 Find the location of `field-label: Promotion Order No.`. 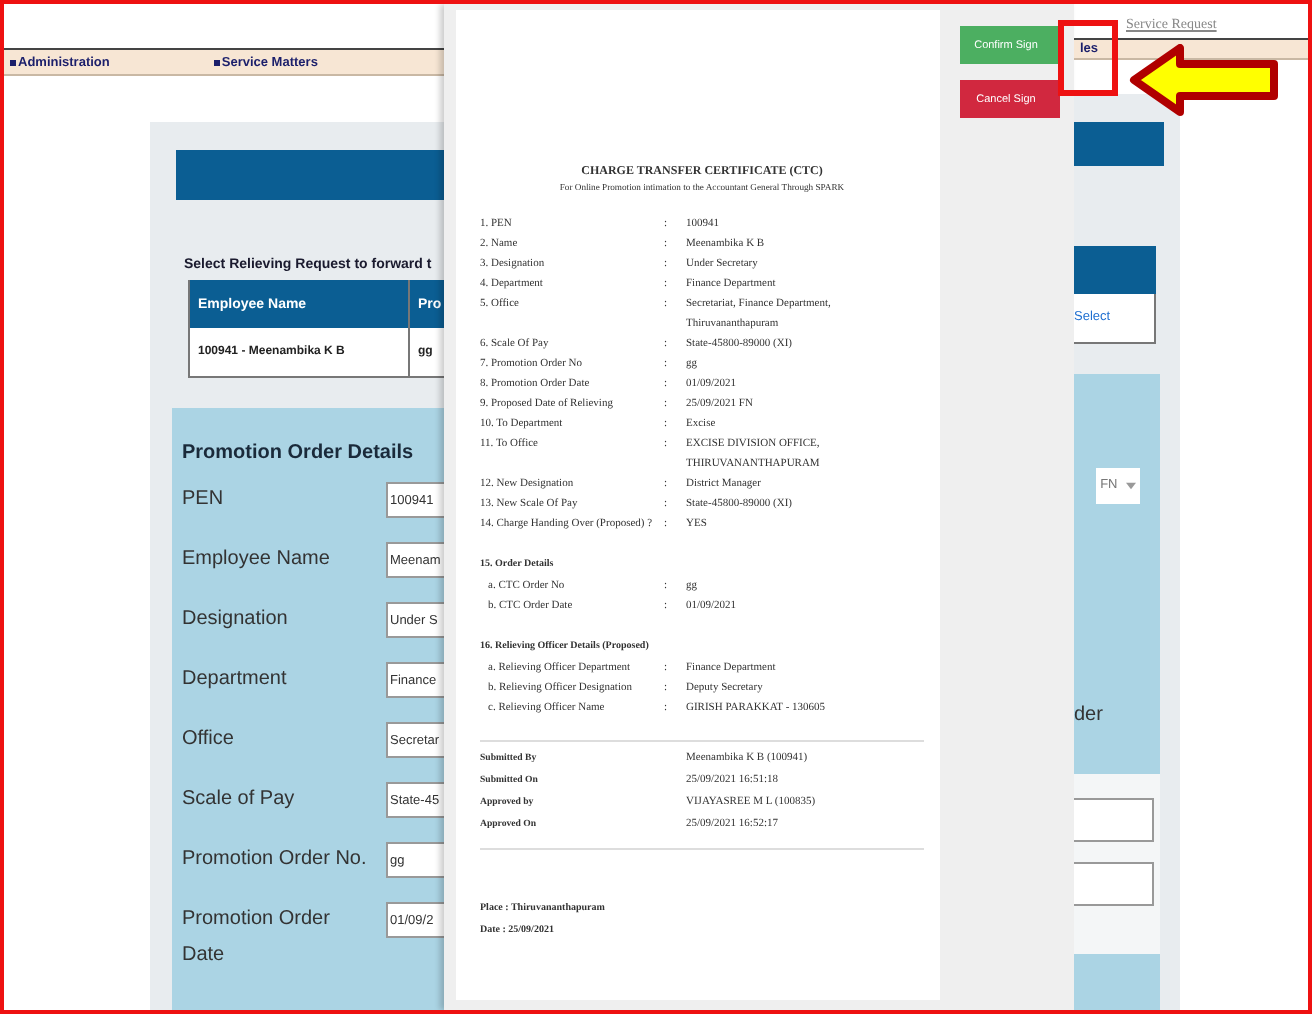

field-label: Promotion Order No. is located at coordinates (275, 860).